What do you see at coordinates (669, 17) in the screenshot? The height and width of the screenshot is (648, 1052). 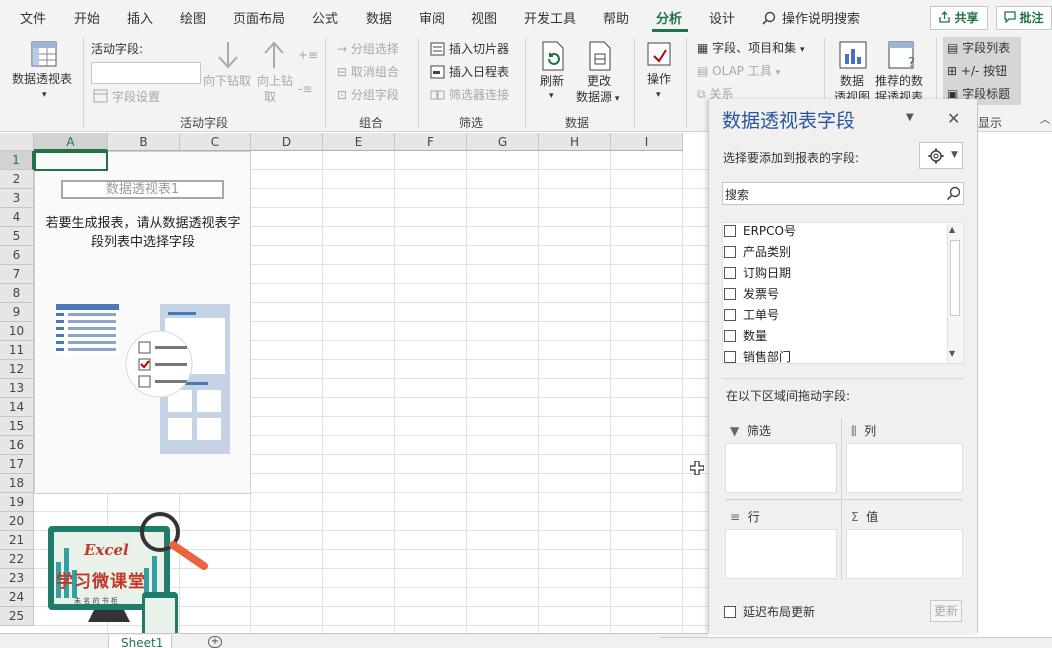 I see `menu-tab: 分析` at bounding box center [669, 17].